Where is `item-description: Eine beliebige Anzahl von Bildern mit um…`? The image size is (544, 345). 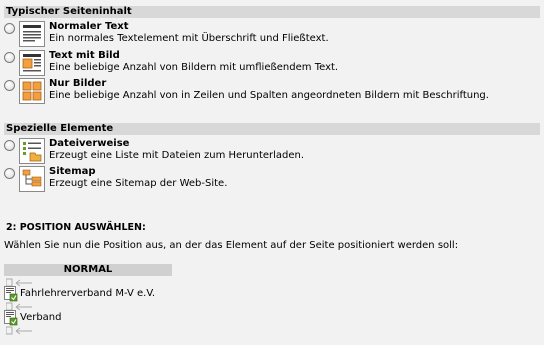
item-description: Eine beliebige Anzahl von Bildern mit um… is located at coordinates (194, 67).